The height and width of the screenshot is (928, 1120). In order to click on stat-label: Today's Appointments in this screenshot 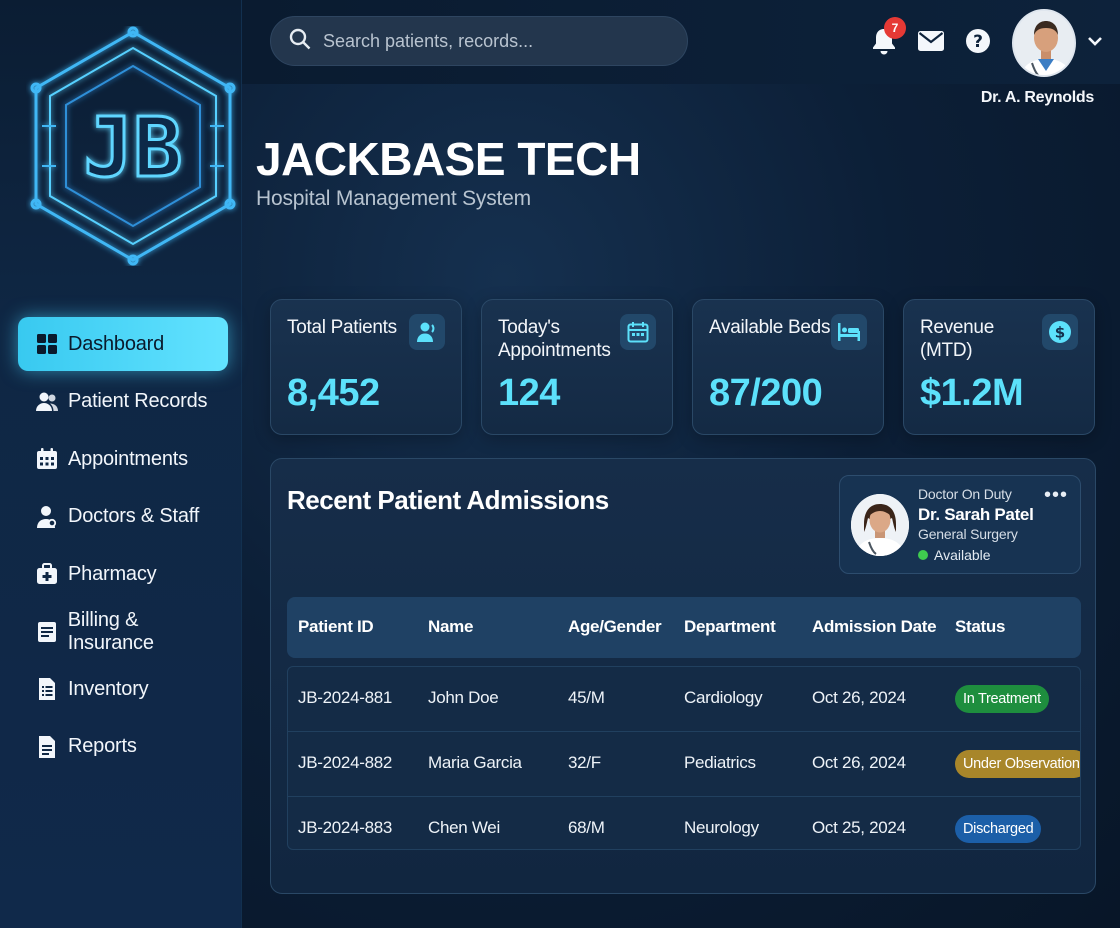, I will do `click(554, 339)`.